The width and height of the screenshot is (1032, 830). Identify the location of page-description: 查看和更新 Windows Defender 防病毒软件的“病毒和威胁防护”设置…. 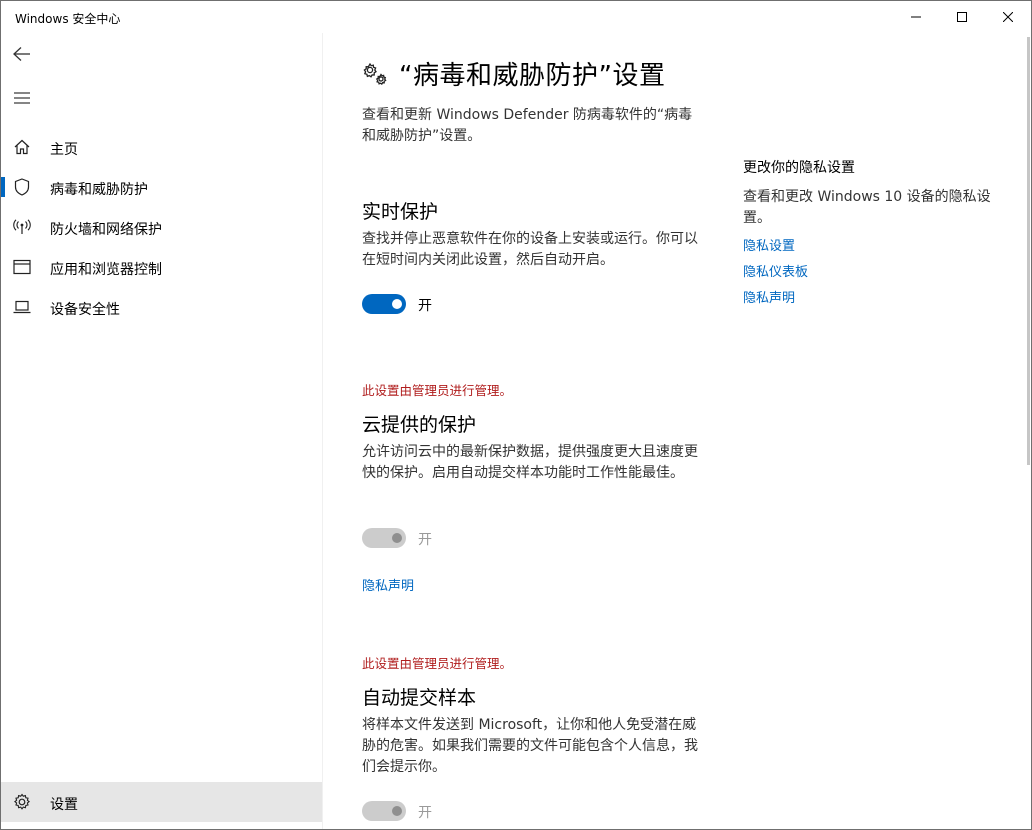
(527, 125).